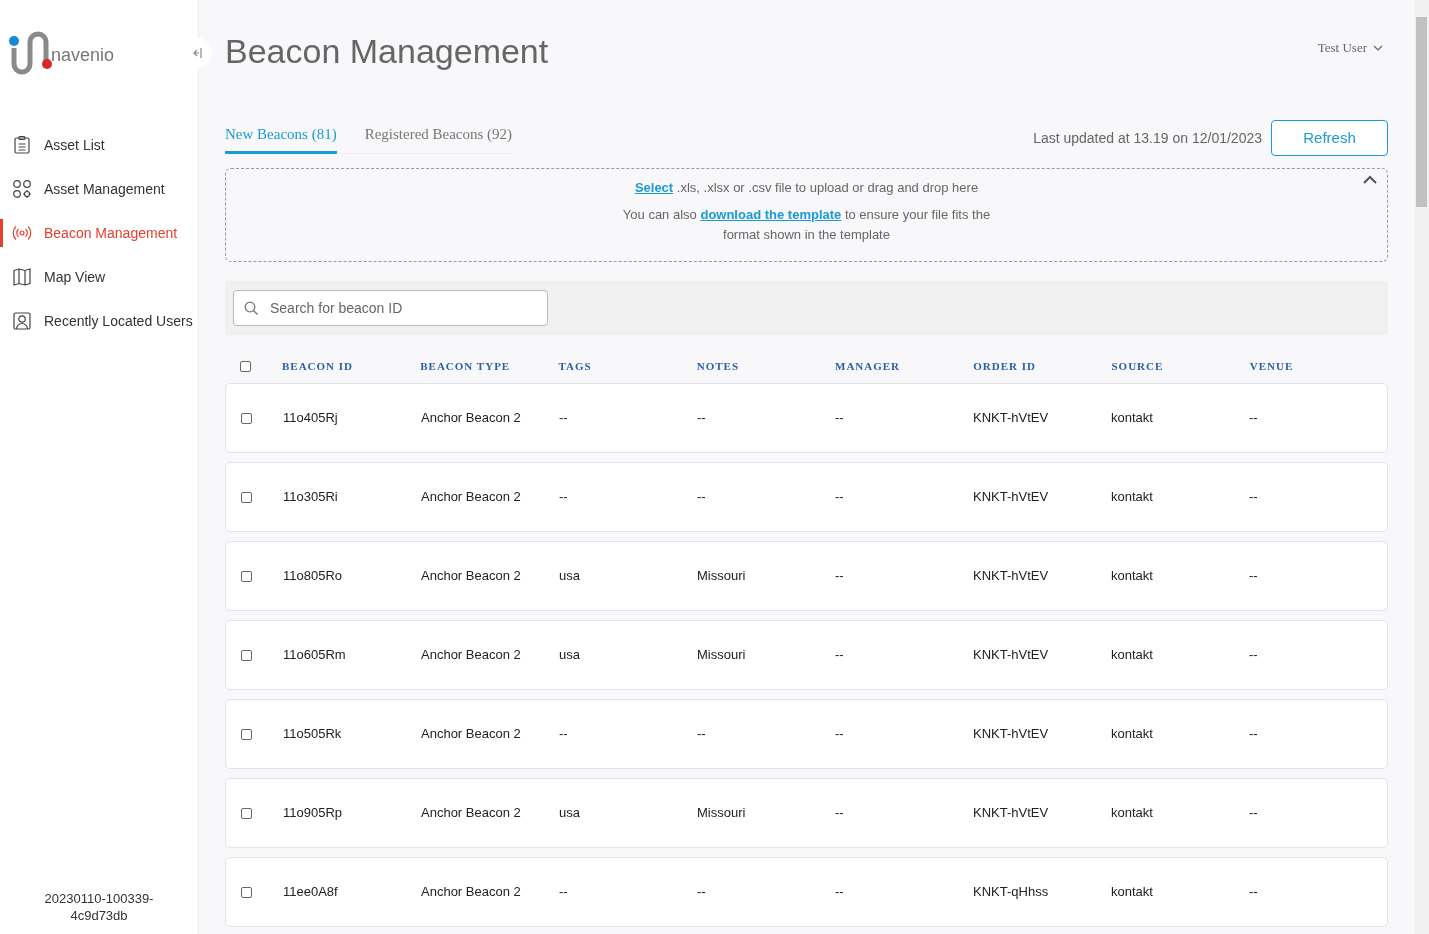 Image resolution: width=1429 pixels, height=934 pixels. I want to click on table-cell-text: KNKT-qHhss, so click(1011, 892).